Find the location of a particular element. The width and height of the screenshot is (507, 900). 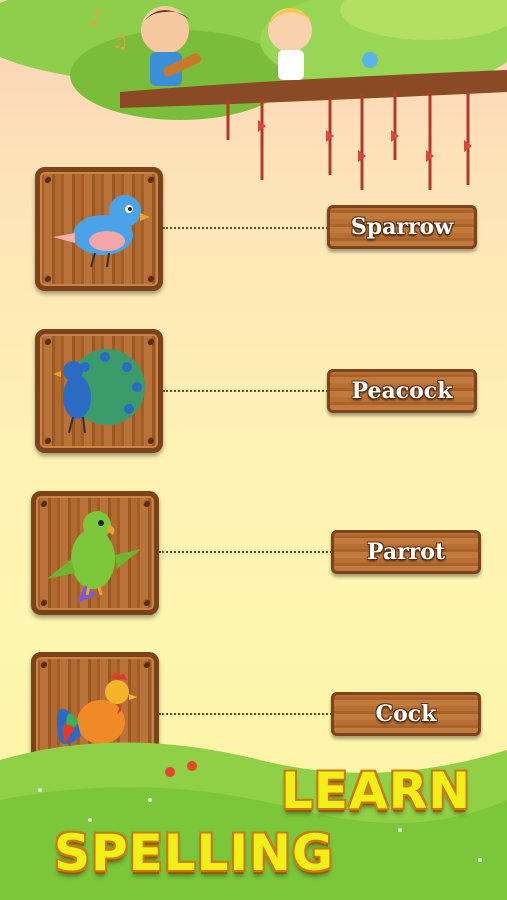

sparrow-picture-card is located at coordinates (99, 229).